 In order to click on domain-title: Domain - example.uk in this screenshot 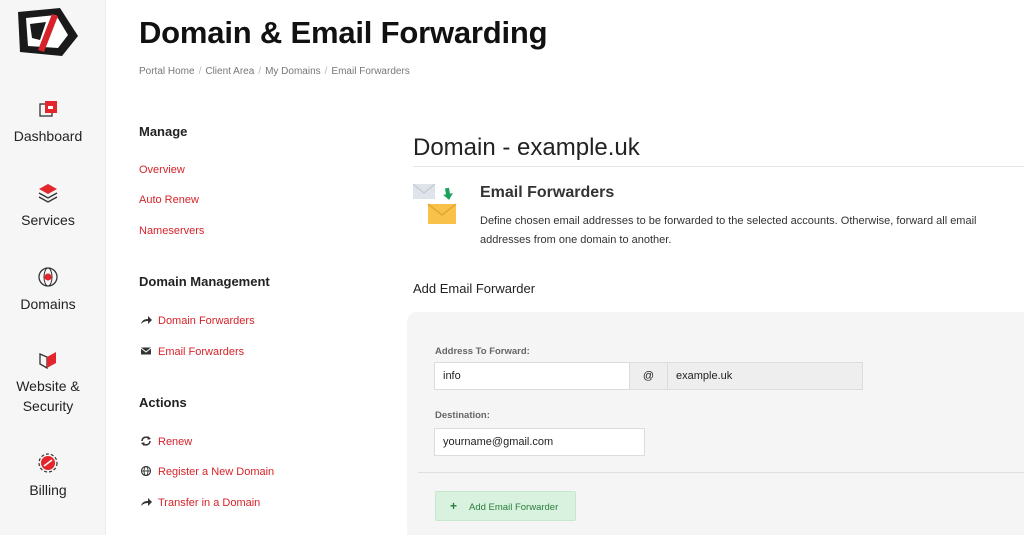, I will do `click(526, 147)`.